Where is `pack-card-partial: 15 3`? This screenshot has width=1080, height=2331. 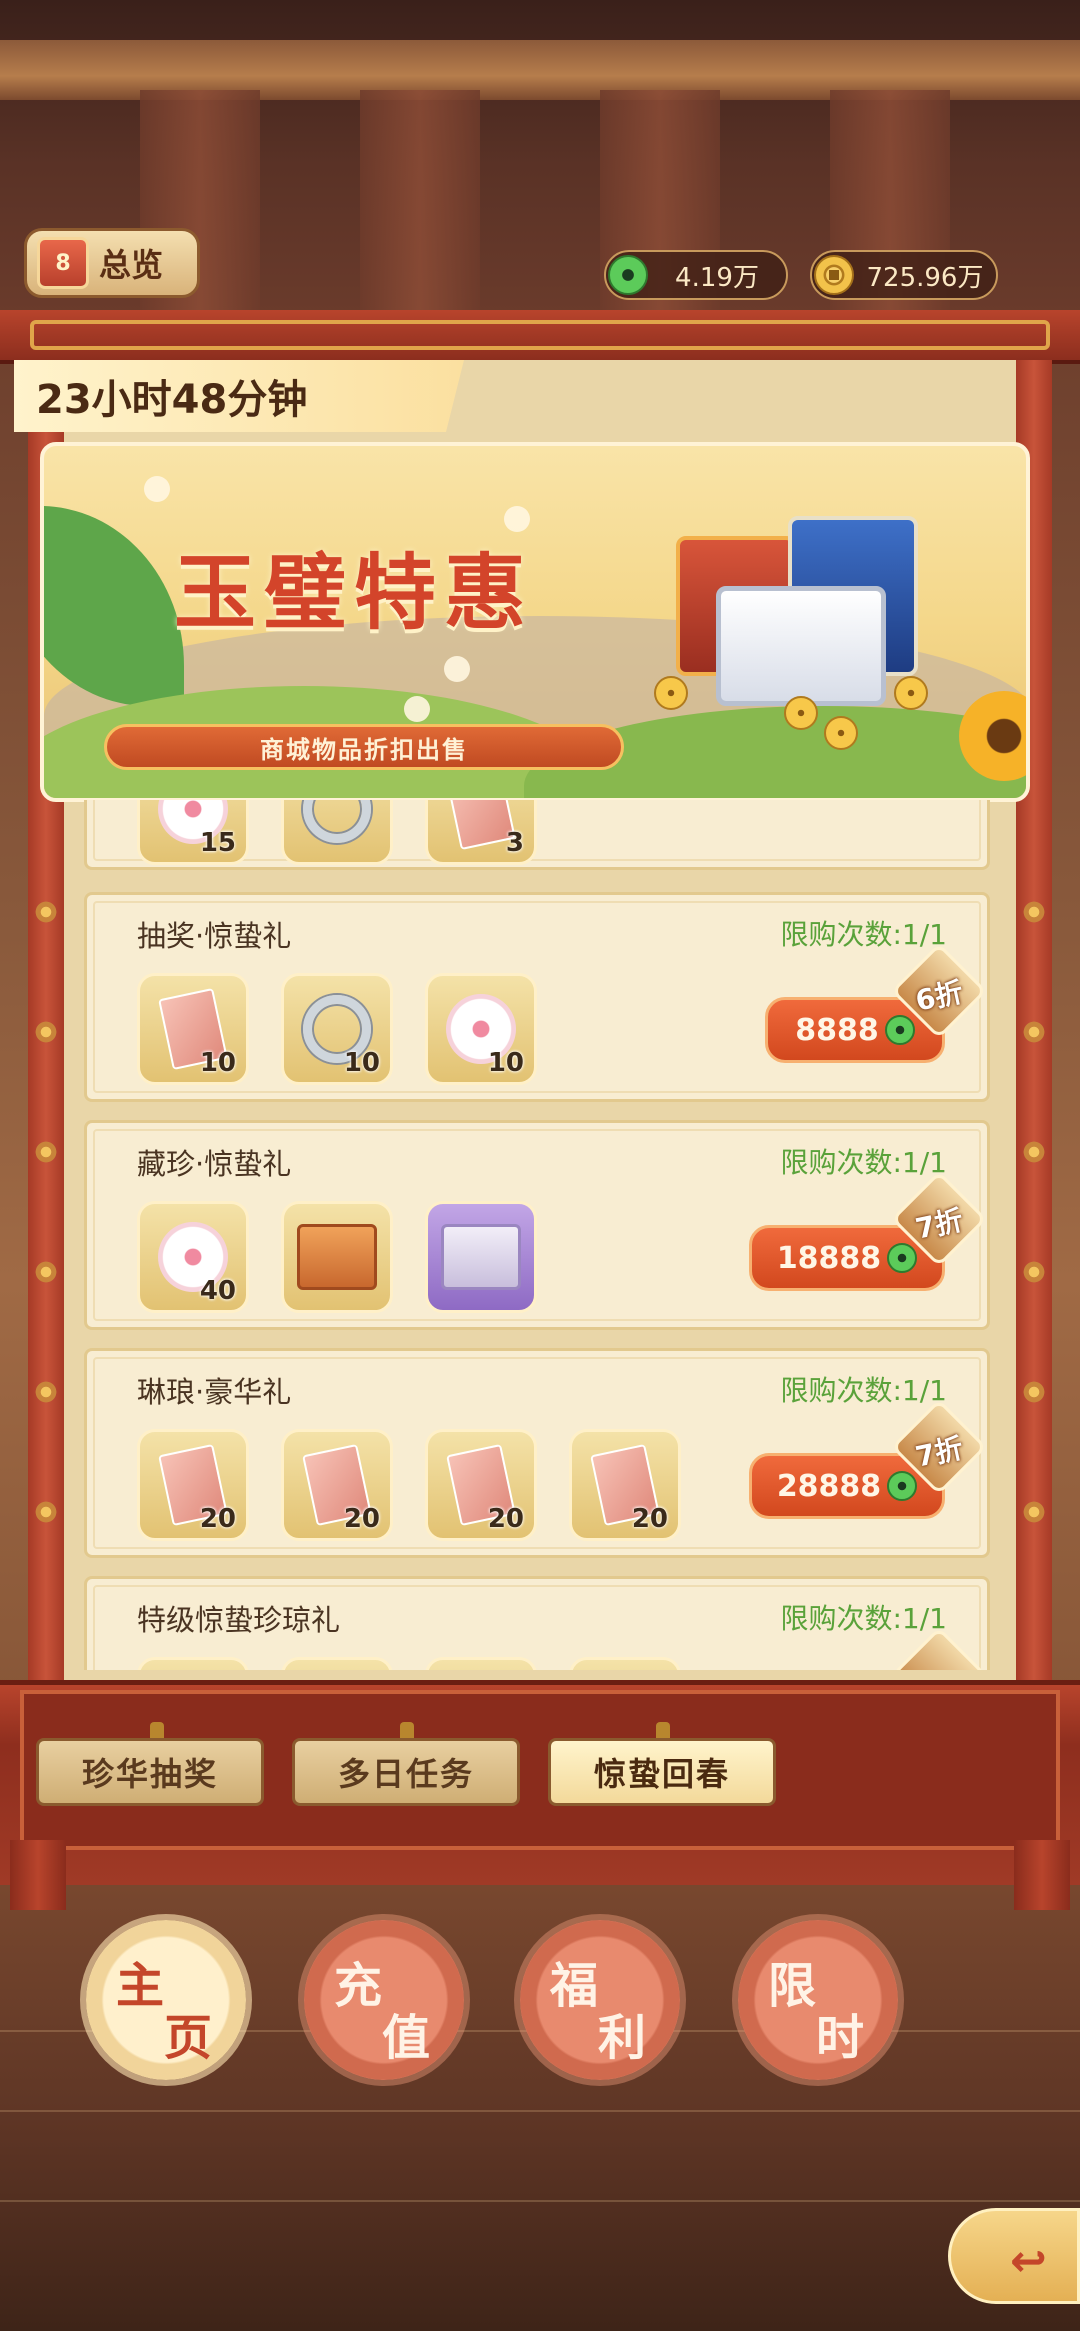
pack-card-partial: 15 3 is located at coordinates (537, 835).